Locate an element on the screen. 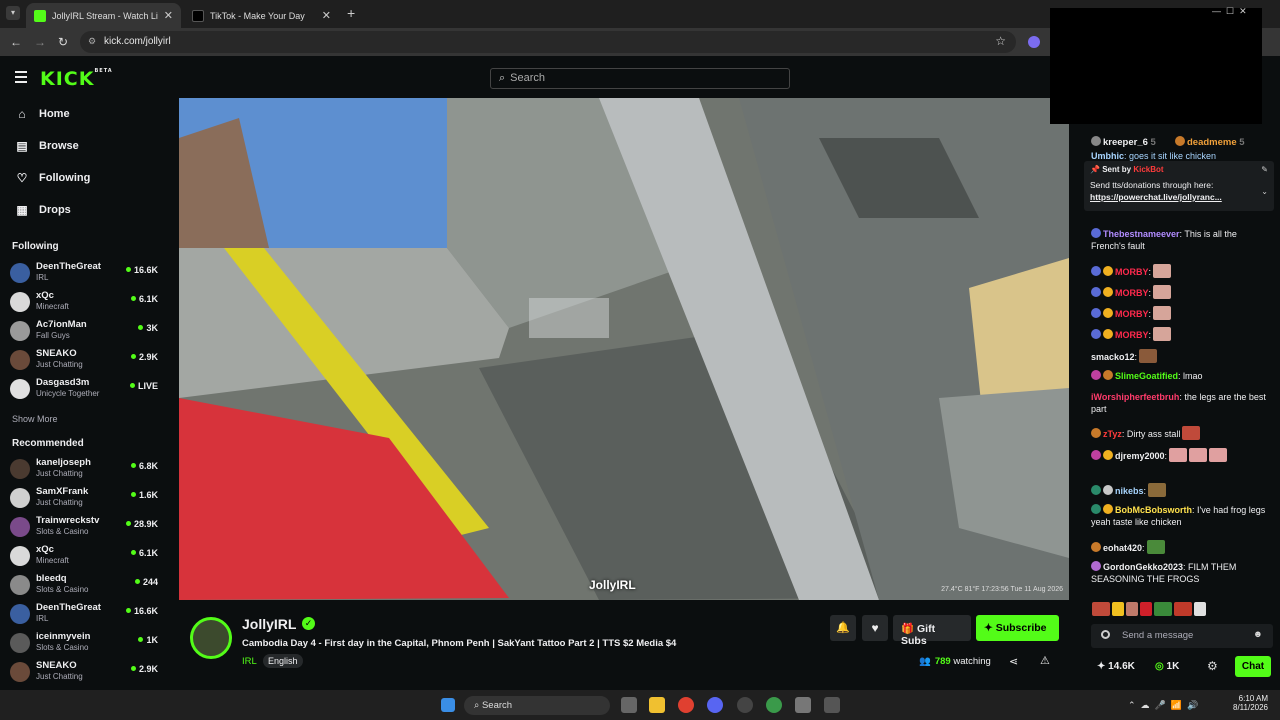  site-info-icon: ⚙ is located at coordinates (92, 41).